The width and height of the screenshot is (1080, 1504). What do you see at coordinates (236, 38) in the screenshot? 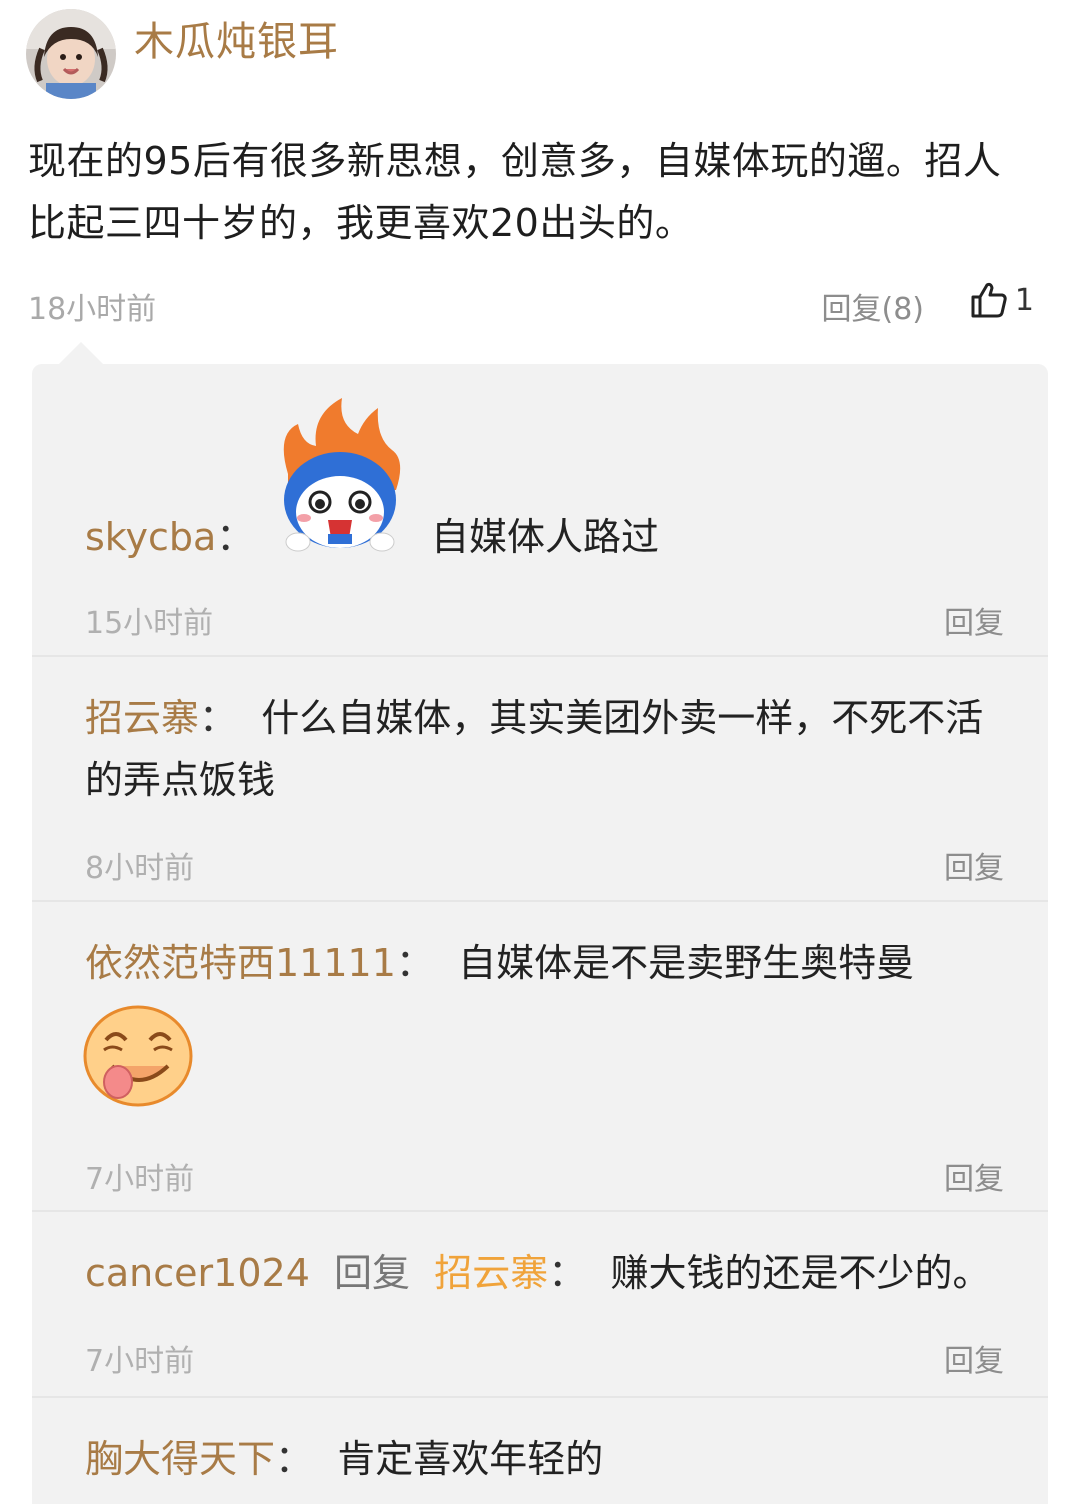
I see `post-username: 木瓜炖银耳` at bounding box center [236, 38].